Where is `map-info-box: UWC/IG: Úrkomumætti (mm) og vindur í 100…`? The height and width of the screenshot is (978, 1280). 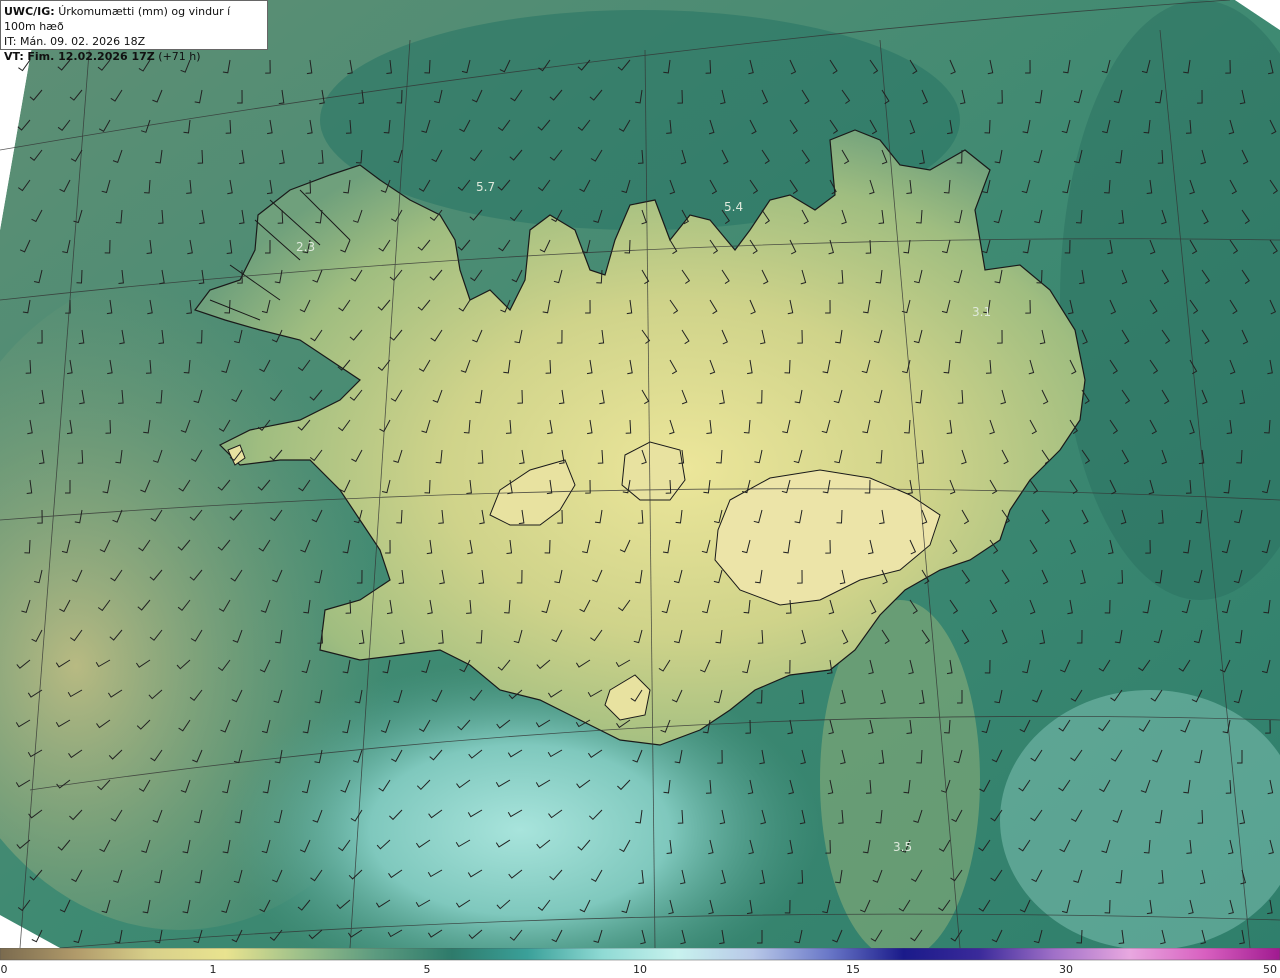
map-info-box: UWC/IG: Úrkomumætti (mm) og vindur í 100… is located at coordinates (134, 31).